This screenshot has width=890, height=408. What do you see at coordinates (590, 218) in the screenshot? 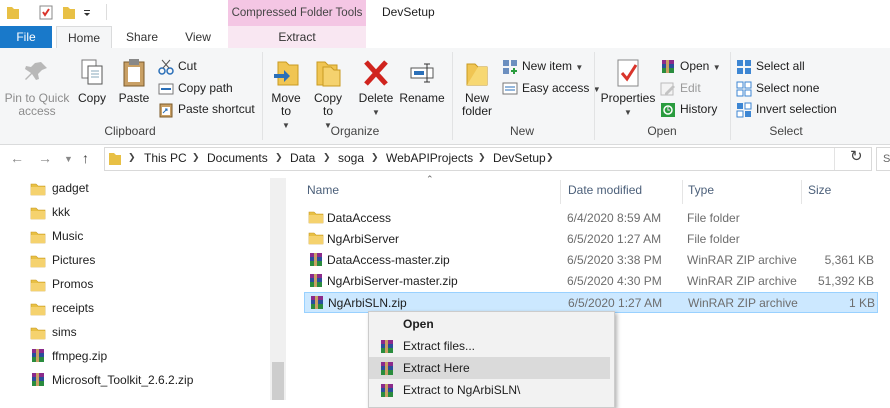
I see `file-row: DataAccess 6/4/2020 8:59 AM File folder` at bounding box center [590, 218].